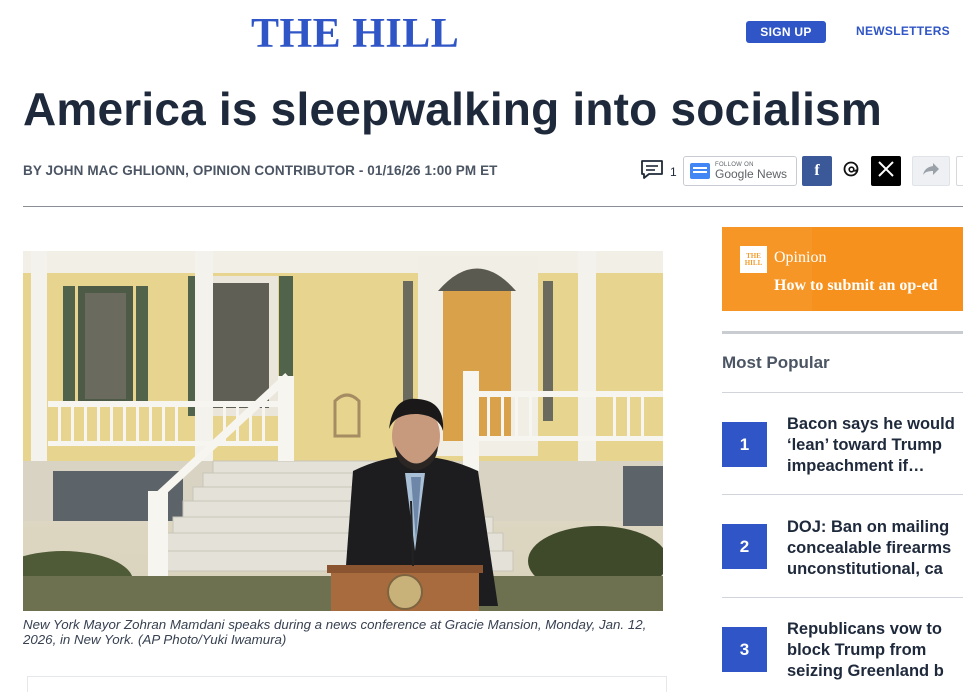 Image resolution: width=963 pixels, height=692 pixels. I want to click on comments-button: 1, so click(658, 171).